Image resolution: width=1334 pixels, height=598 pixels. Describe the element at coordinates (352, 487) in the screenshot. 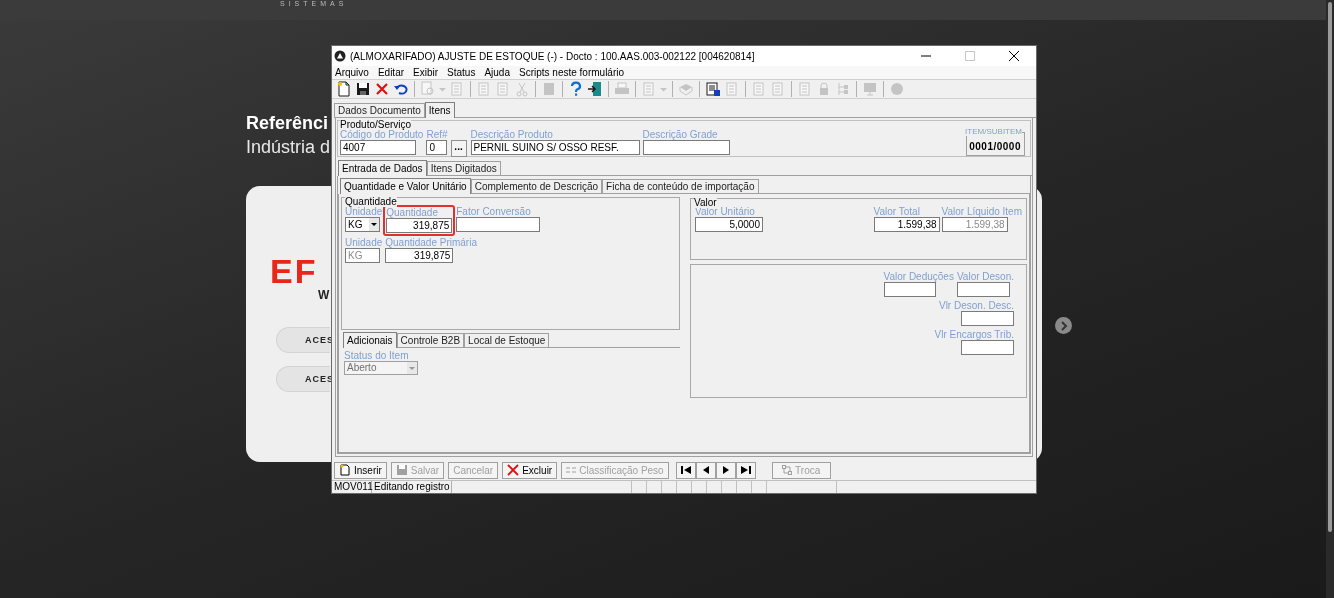

I see `status-bar-cell: MOV011` at that location.